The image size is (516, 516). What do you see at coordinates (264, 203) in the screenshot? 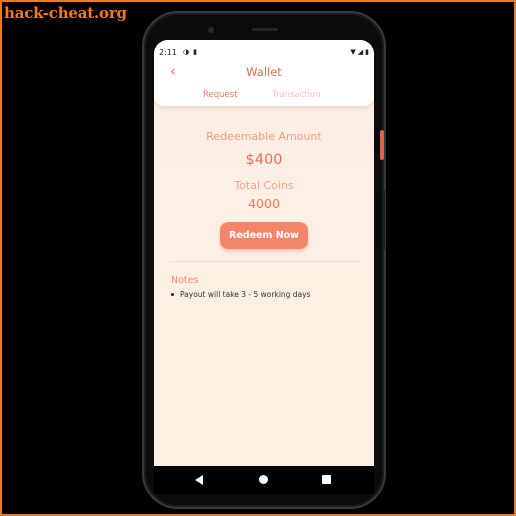
I see `total-coins-value: 4000` at bounding box center [264, 203].